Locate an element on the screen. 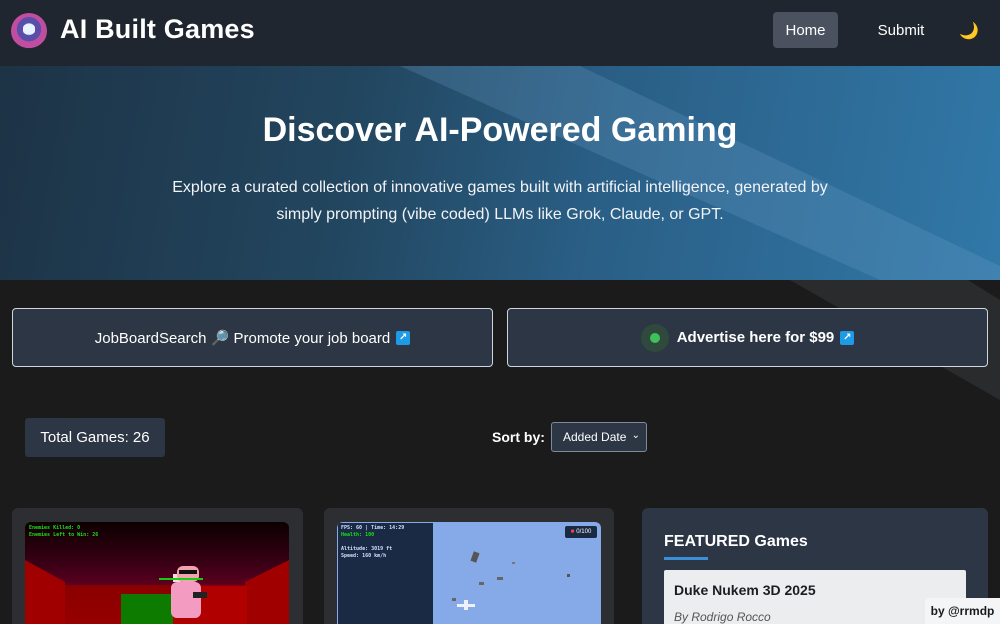 The width and height of the screenshot is (1000, 624). featured-underline is located at coordinates (686, 558).